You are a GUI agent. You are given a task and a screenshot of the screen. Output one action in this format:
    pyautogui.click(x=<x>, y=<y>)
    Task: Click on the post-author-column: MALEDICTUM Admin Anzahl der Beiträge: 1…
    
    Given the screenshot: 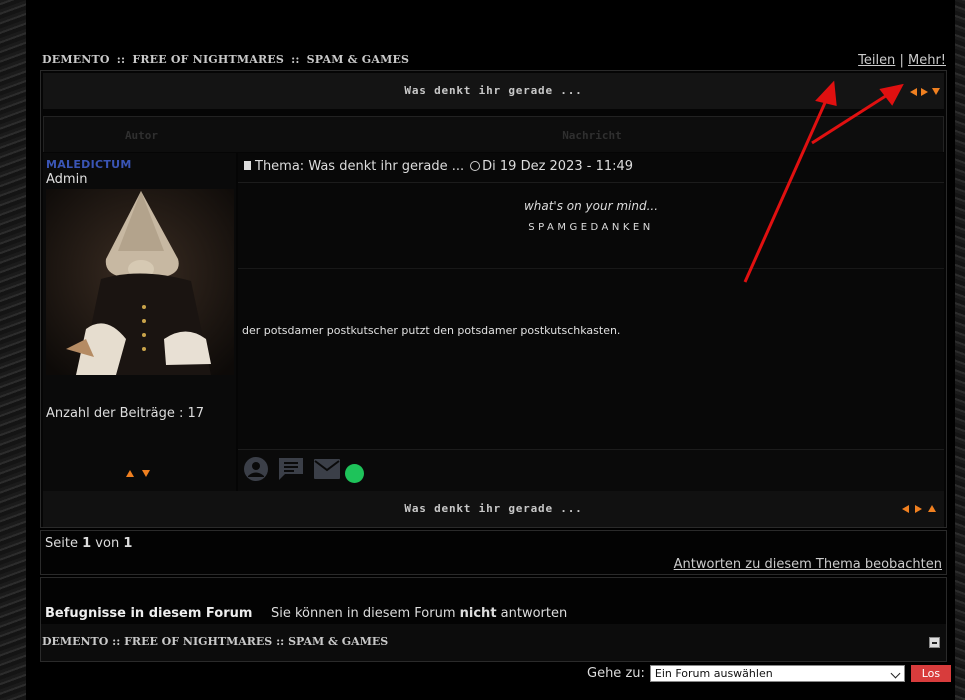 What is the action you would take?
    pyautogui.click(x=139, y=322)
    